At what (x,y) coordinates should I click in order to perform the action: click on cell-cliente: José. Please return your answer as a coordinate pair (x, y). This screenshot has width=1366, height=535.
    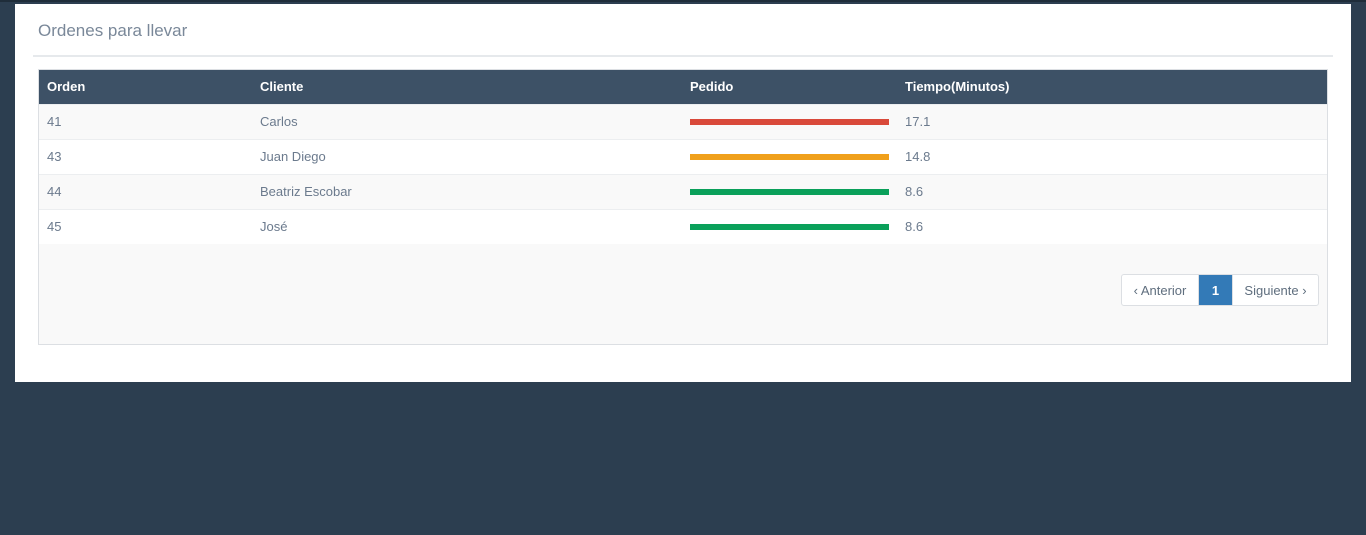
    Looking at the image, I should click on (467, 226).